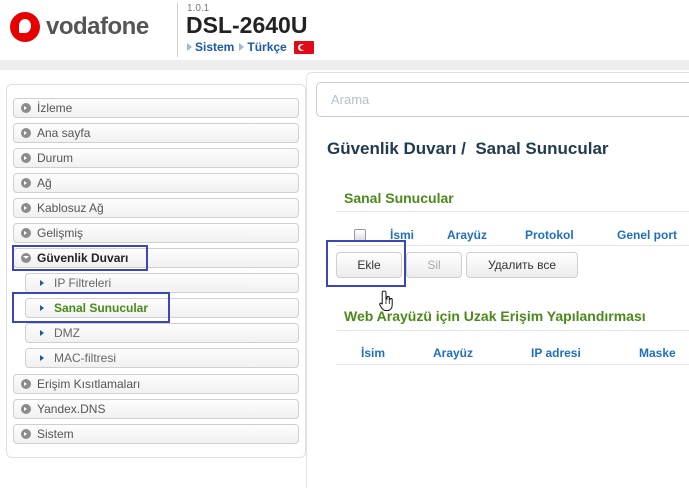 The image size is (689, 488). Describe the element at coordinates (44, 183) in the screenshot. I see `sidebar-item-label: Ağ` at that location.